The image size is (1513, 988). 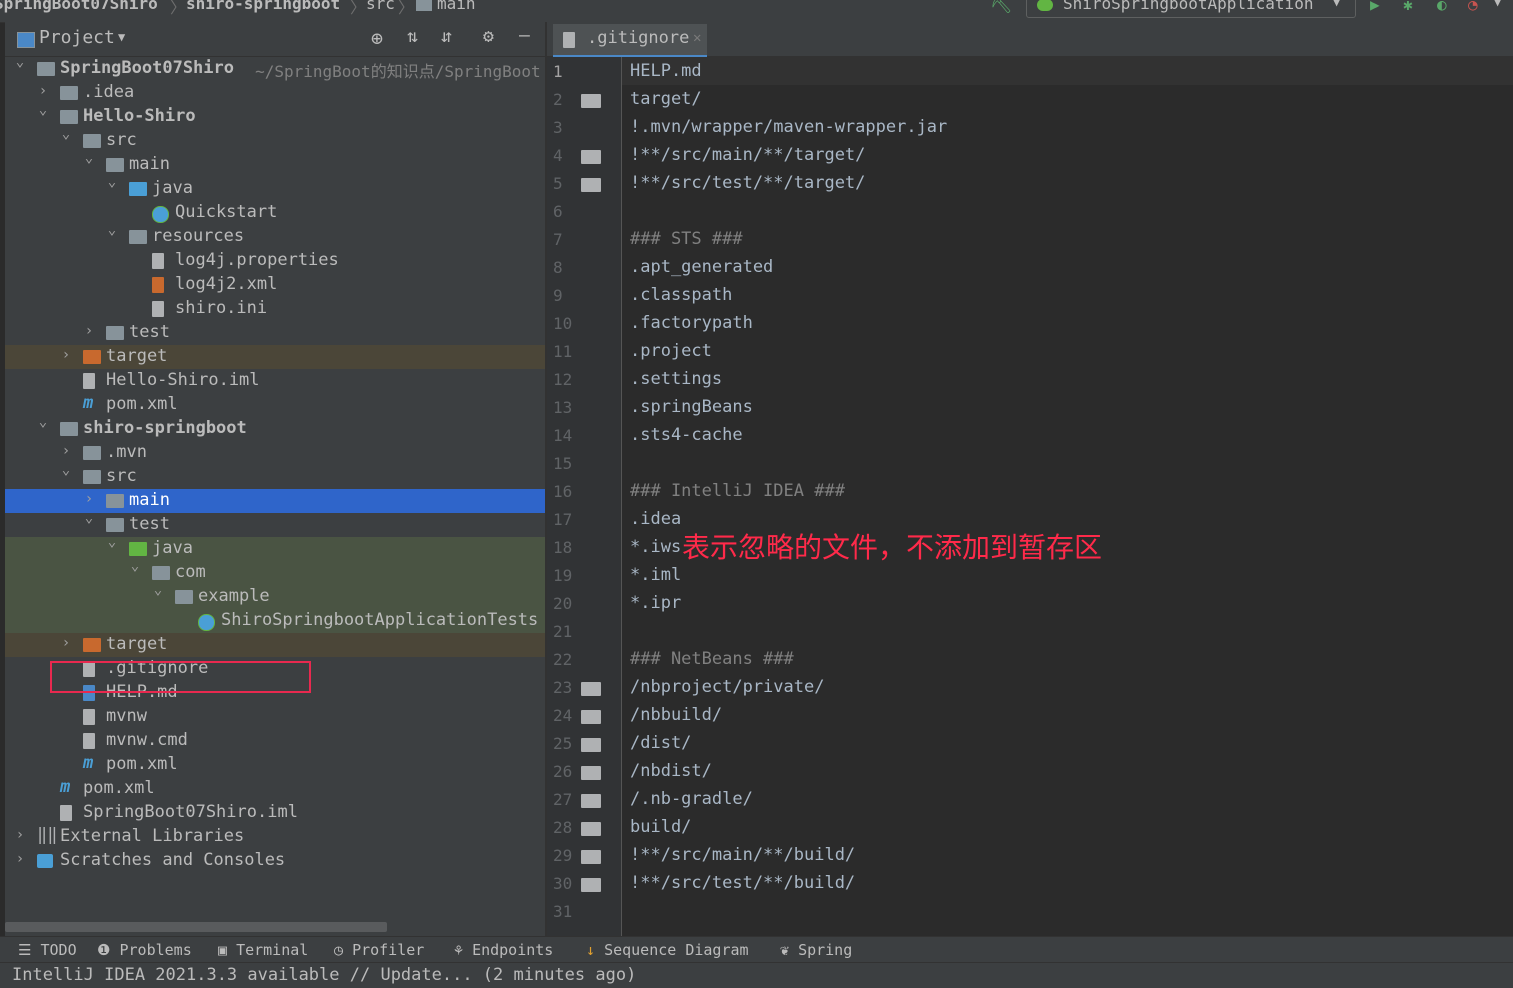 I want to click on horizontal-scrollbar, so click(x=196, y=927).